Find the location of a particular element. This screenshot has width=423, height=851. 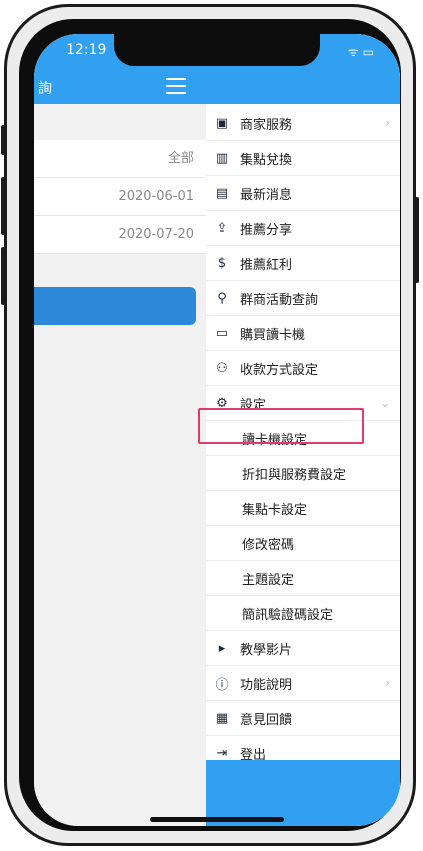

dollar-icon: $ is located at coordinates (222, 263).